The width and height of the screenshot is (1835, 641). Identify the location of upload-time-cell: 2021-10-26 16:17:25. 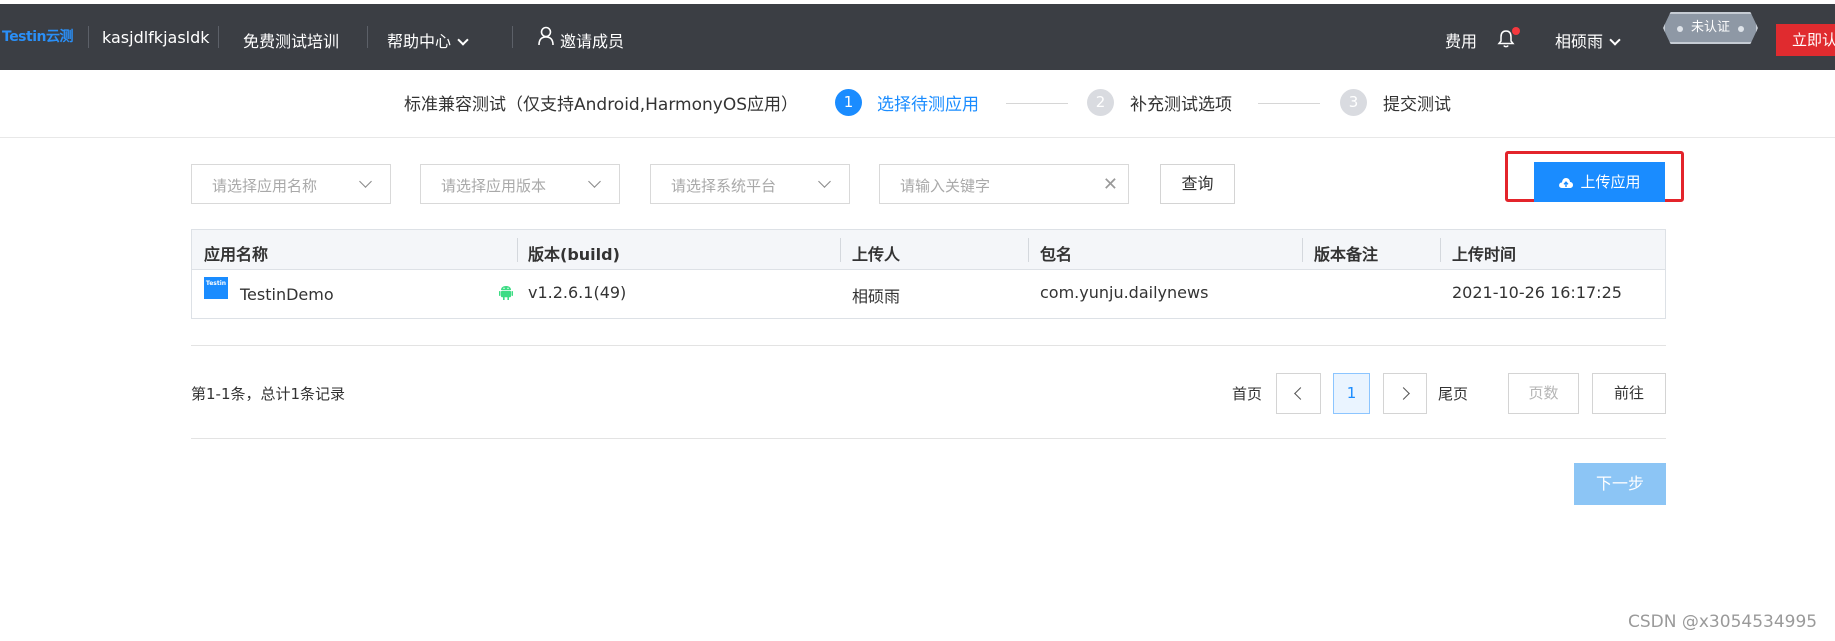
(1537, 292).